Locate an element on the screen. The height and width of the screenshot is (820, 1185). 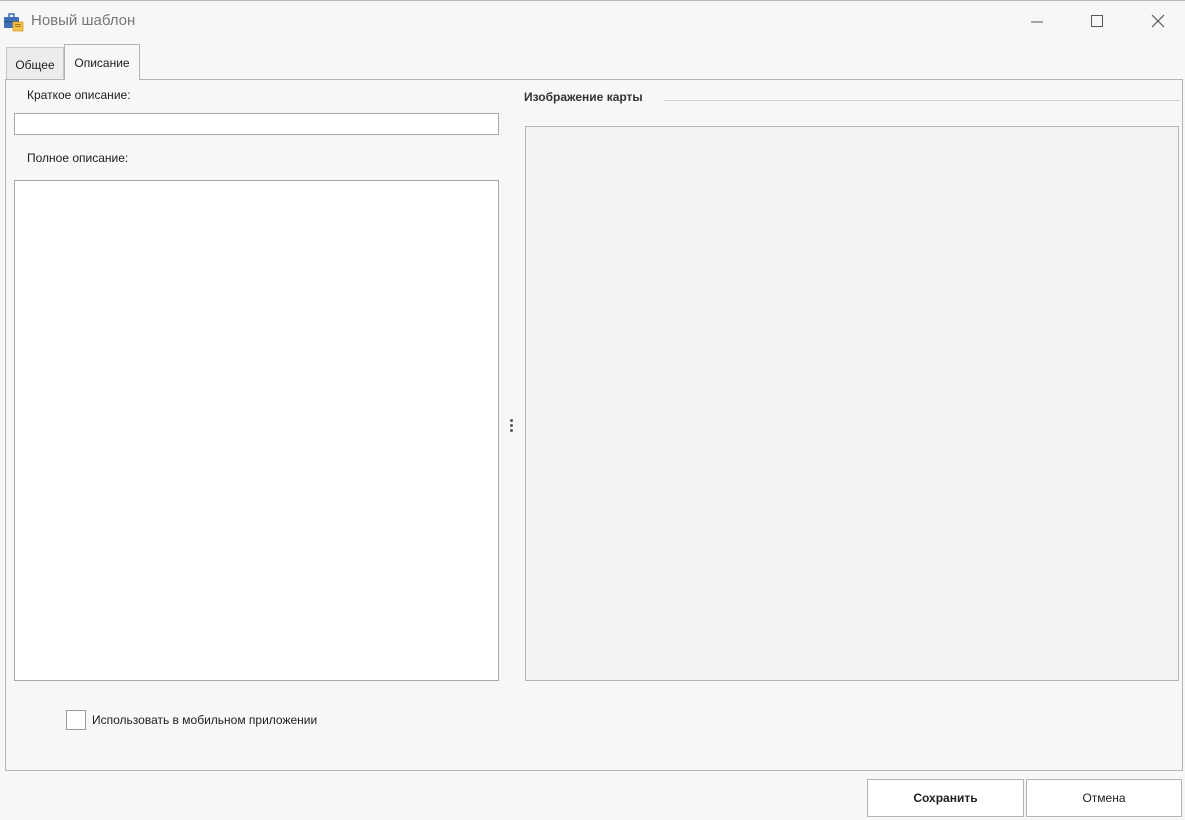
window-title: Новый шаблон is located at coordinates (83, 20).